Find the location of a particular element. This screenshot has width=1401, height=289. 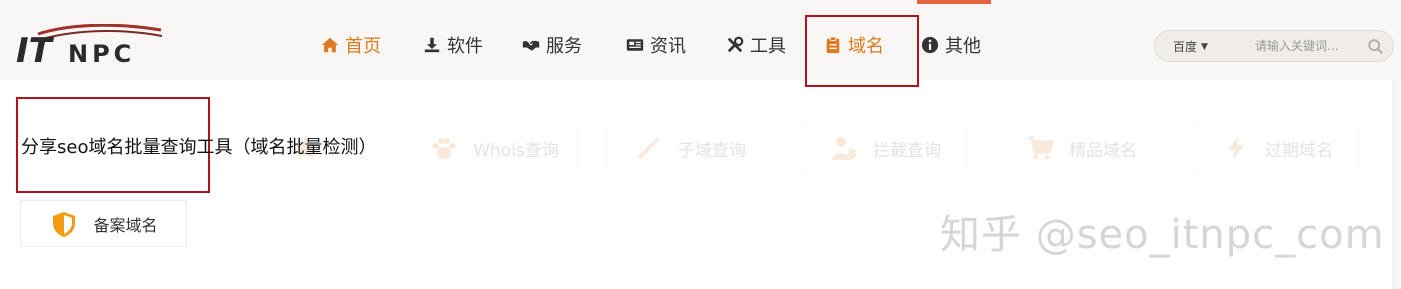

tool-label-block-check: 拦截查询 is located at coordinates (907, 150).